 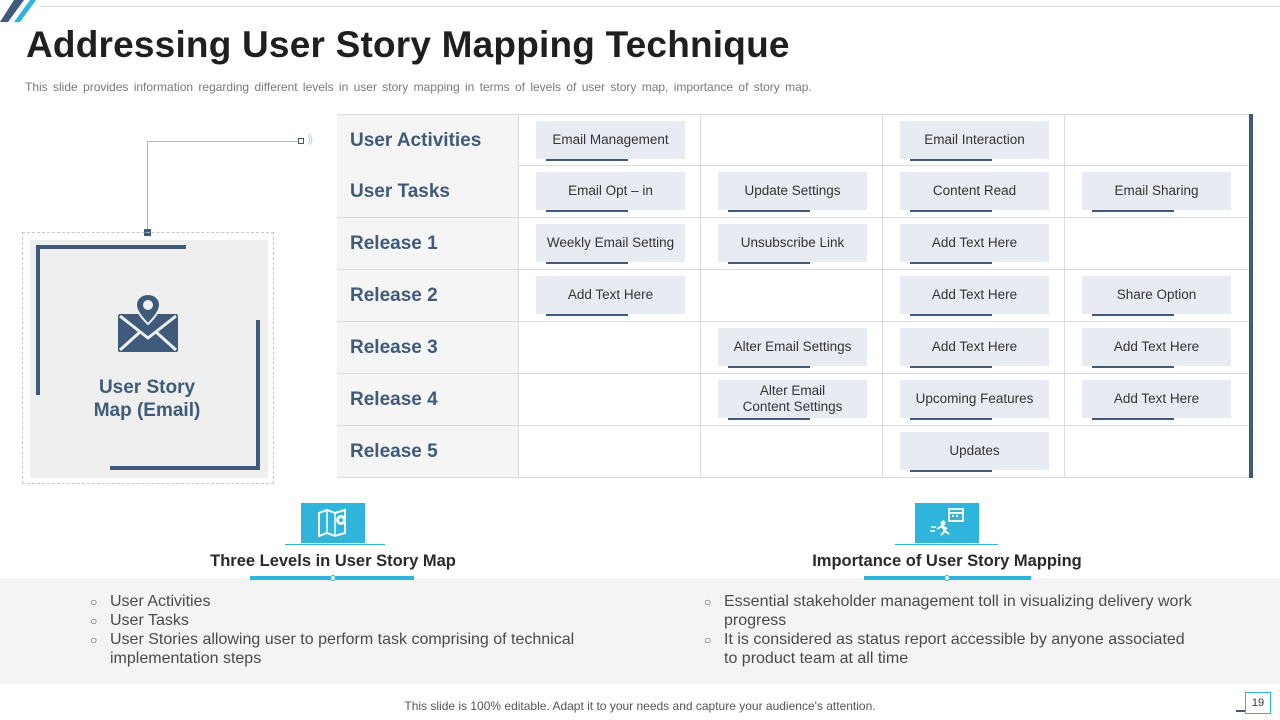 What do you see at coordinates (147, 186) in the screenshot?
I see `connector-vertical` at bounding box center [147, 186].